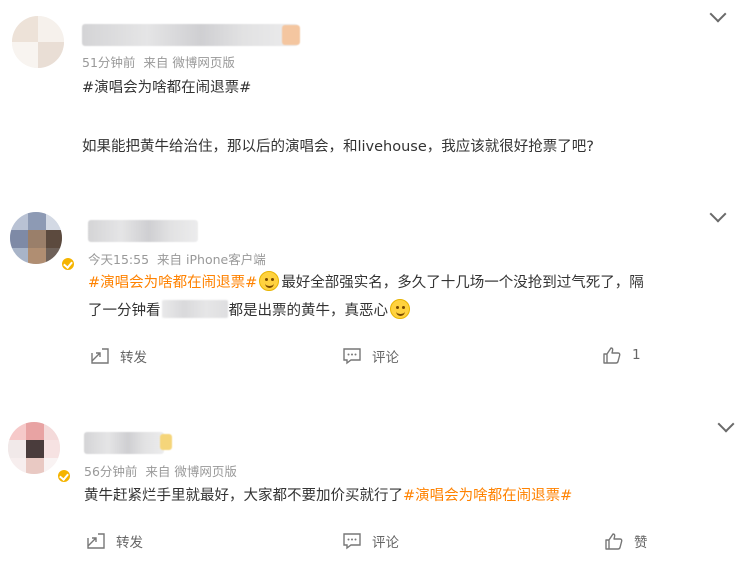 The image size is (742, 580). I want to click on post-meta: 56分钟前 来自 微博网页版, so click(164, 470).